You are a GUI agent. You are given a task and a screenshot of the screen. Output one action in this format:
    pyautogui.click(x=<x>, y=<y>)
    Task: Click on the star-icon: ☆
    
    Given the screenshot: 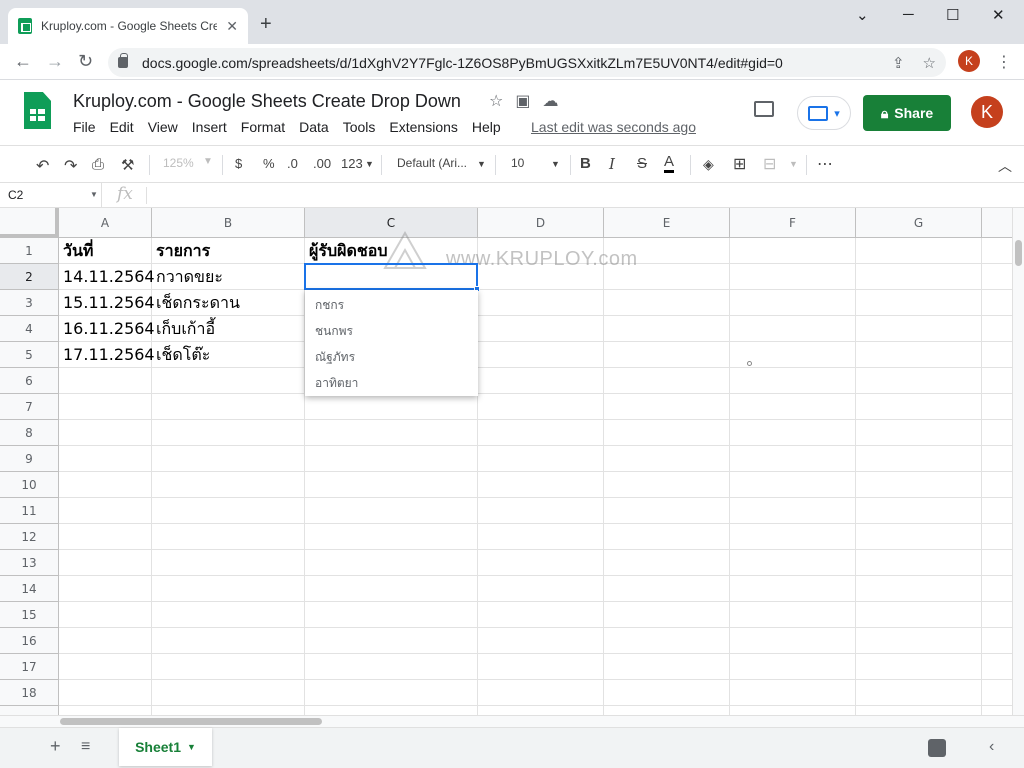 What is the action you would take?
    pyautogui.click(x=496, y=101)
    